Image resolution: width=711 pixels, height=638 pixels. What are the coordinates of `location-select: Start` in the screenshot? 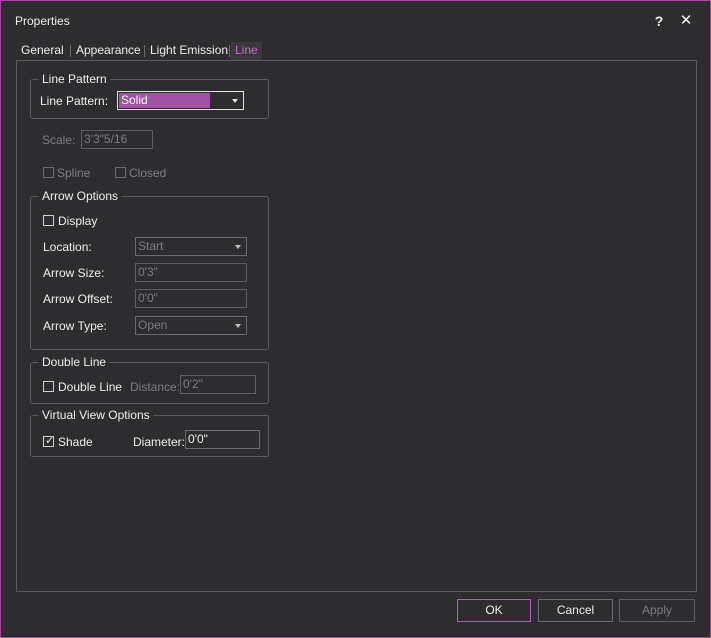 It's located at (191, 246).